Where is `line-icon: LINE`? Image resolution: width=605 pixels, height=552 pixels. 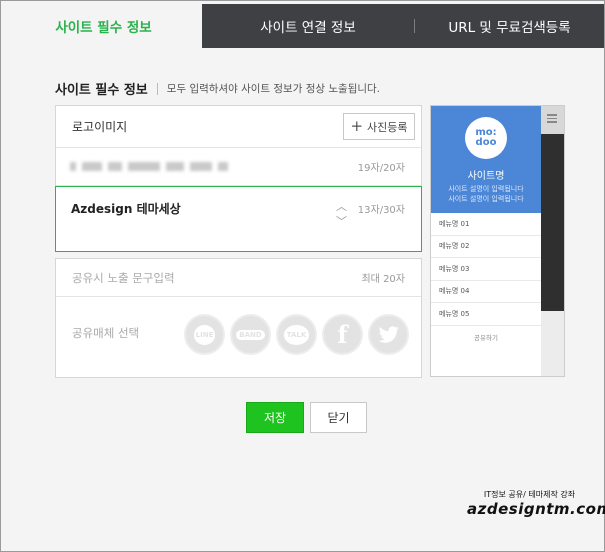 line-icon: LINE is located at coordinates (204, 334).